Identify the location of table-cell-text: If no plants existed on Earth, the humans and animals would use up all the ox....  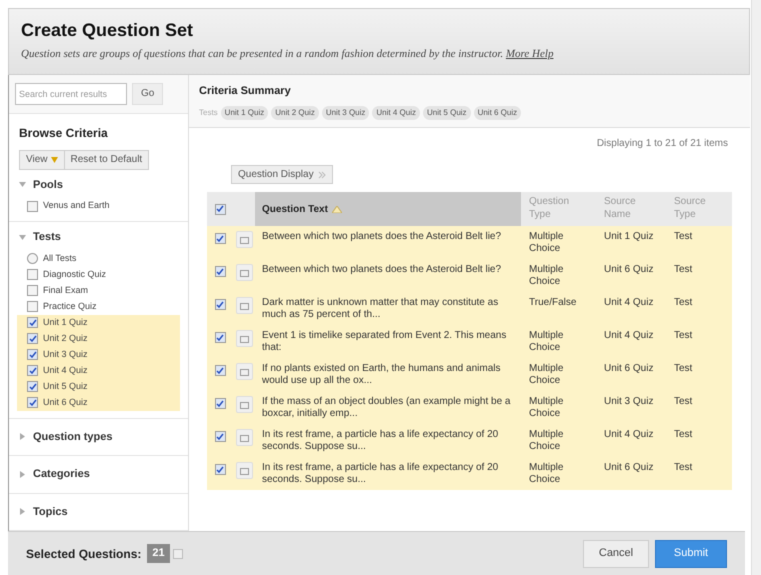
(381, 375).